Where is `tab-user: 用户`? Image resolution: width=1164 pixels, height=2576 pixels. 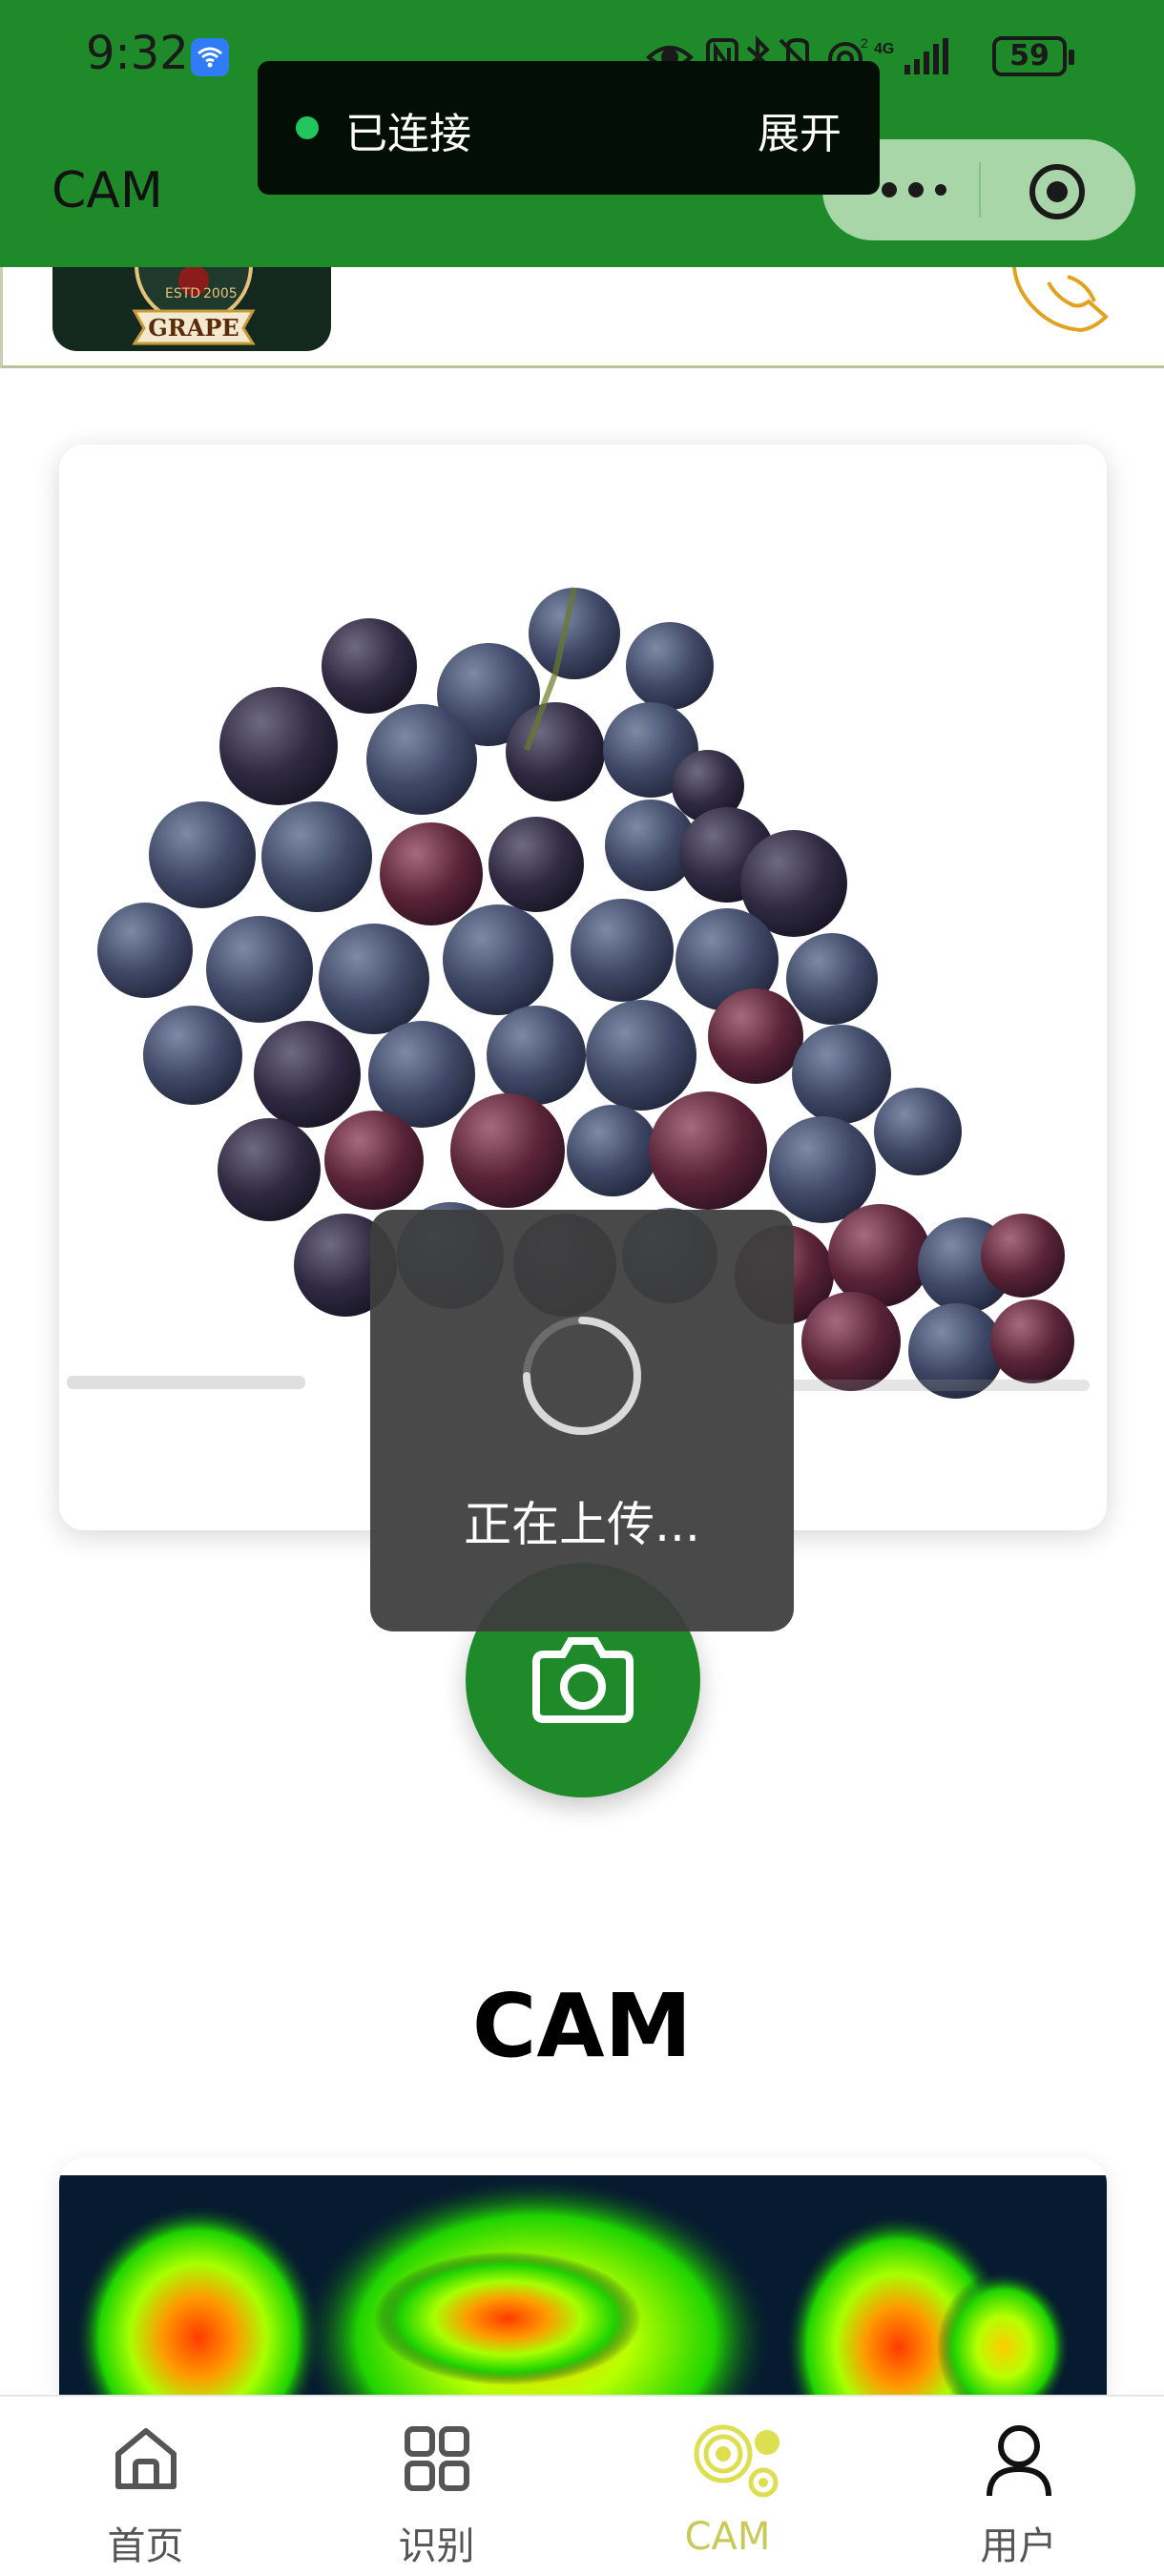
tab-user: 用户 is located at coordinates (1018, 2495).